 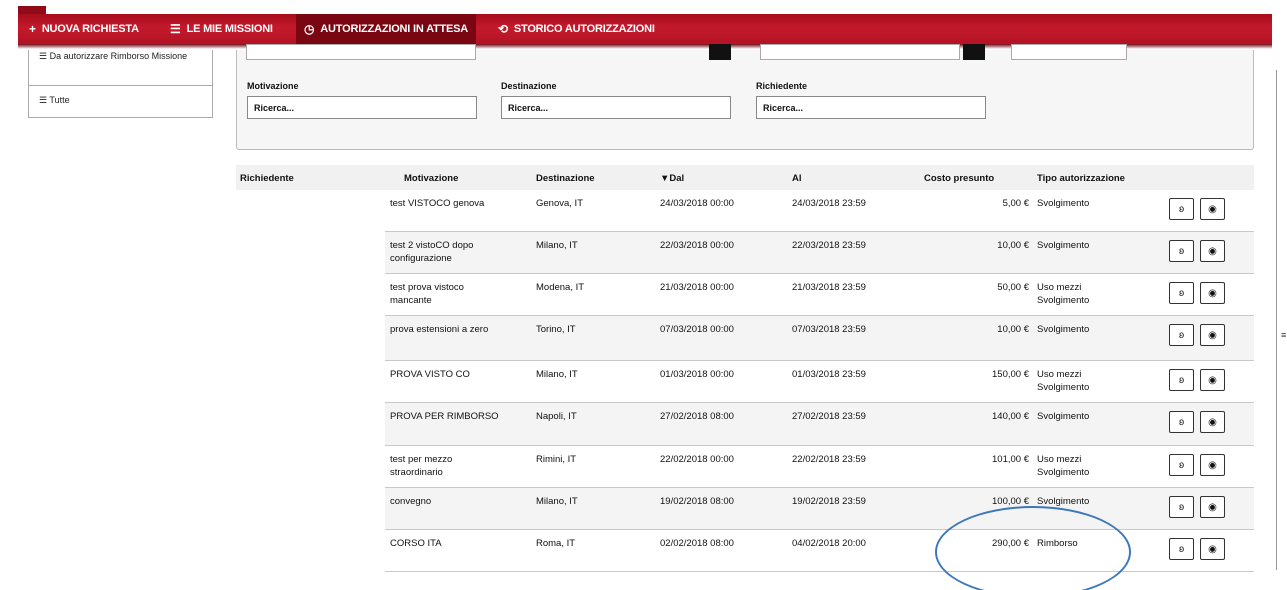 What do you see at coordinates (432, 252) in the screenshot?
I see `cell-motivazione: test 2 vistoCO dopo configurazione` at bounding box center [432, 252].